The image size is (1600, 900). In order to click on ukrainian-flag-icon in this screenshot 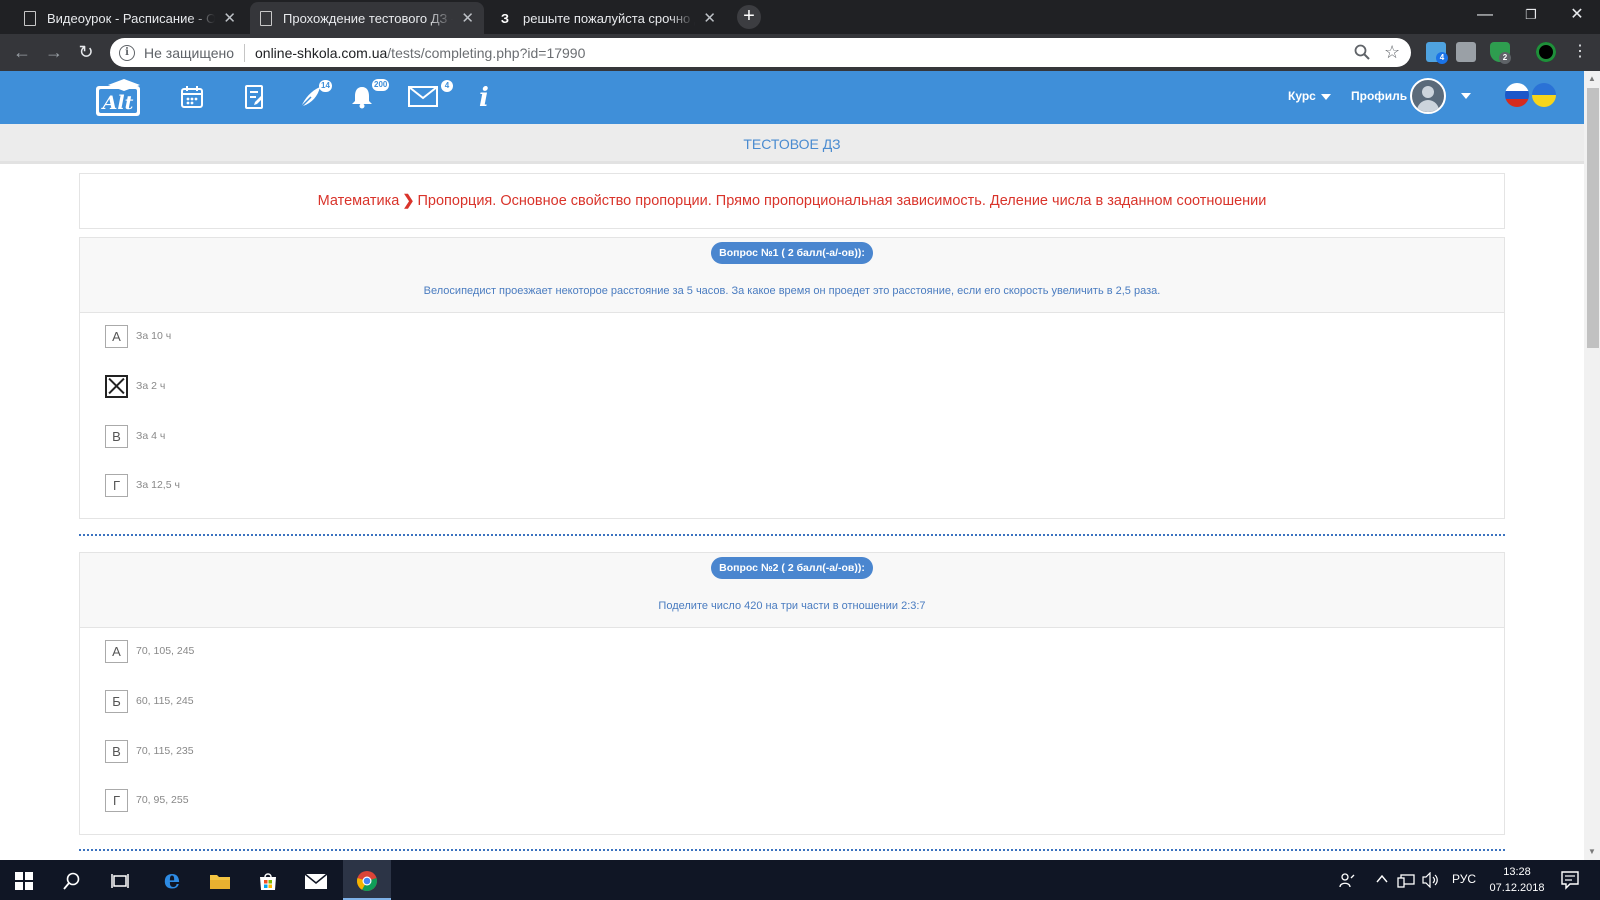, I will do `click(1544, 95)`.